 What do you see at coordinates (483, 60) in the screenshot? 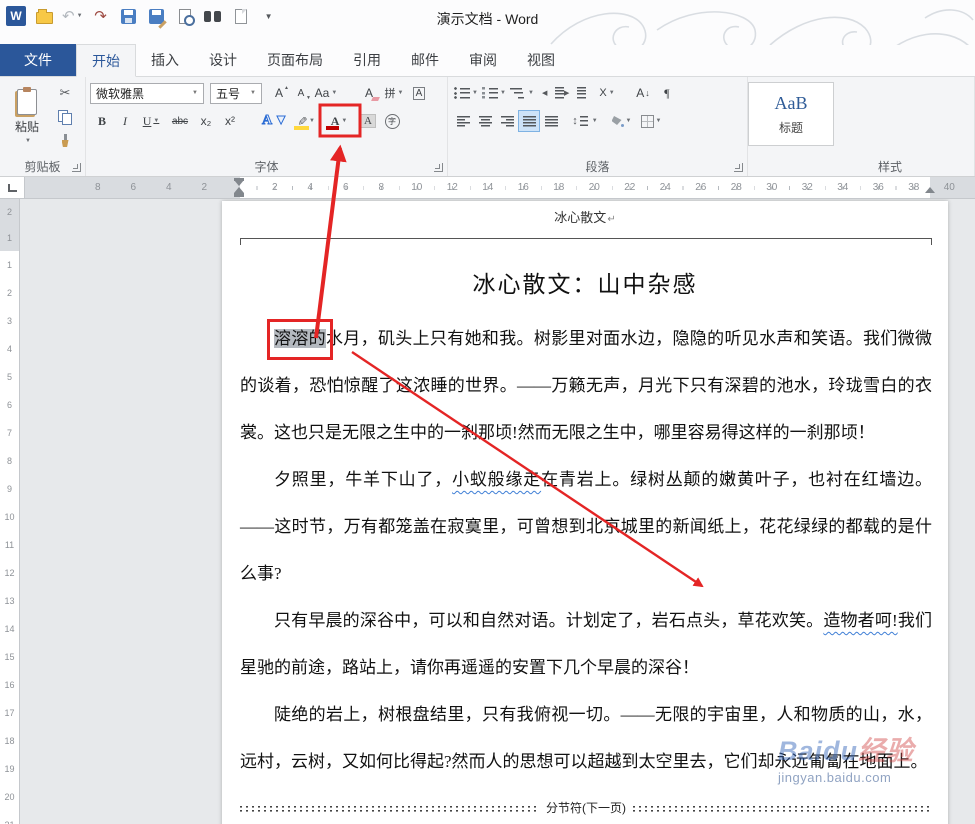
I see `ribbon-tab: 审阅` at bounding box center [483, 60].